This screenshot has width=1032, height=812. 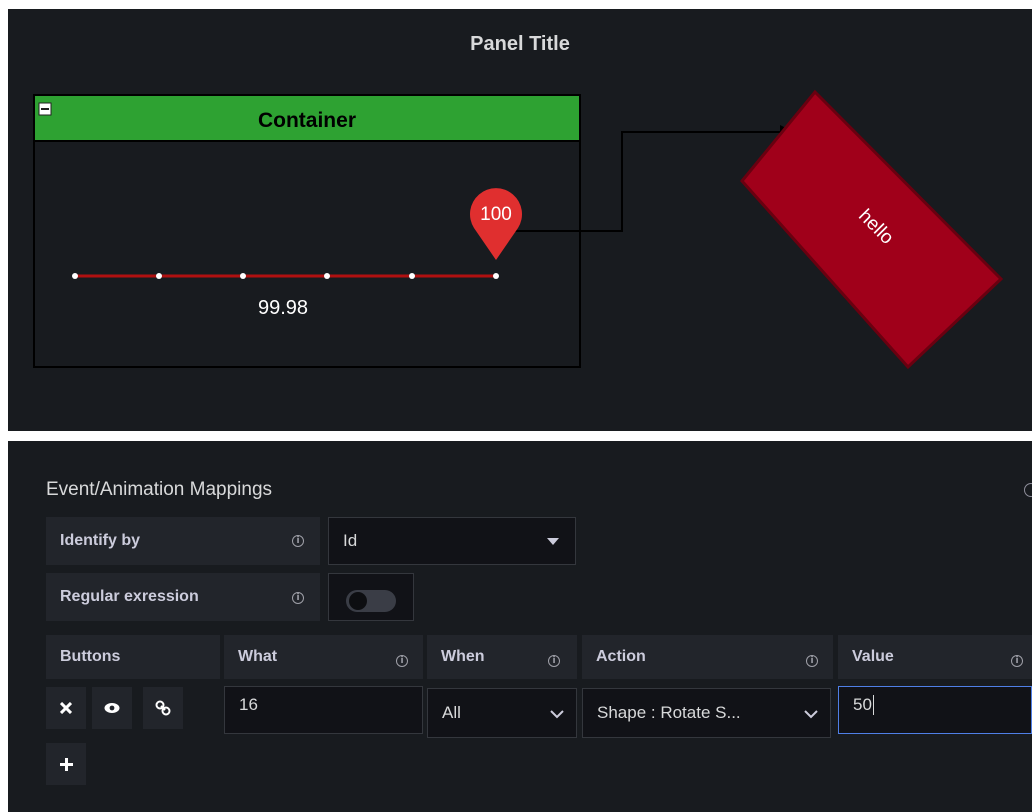 What do you see at coordinates (496, 214) in the screenshot?
I see `marker-value: 100` at bounding box center [496, 214].